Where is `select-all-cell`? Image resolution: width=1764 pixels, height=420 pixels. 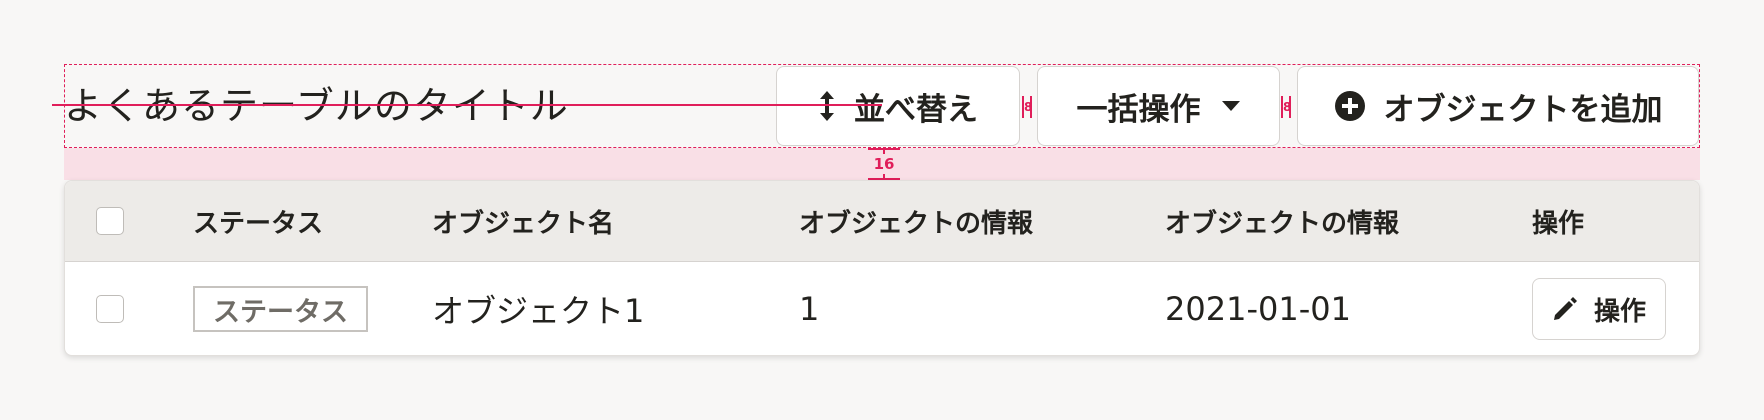 select-all-cell is located at coordinates (110, 221).